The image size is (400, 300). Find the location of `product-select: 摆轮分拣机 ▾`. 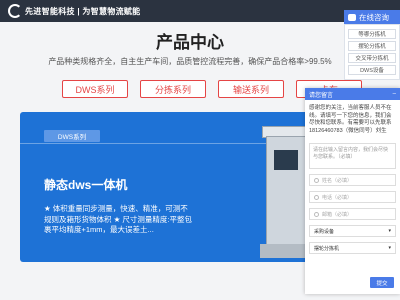

product-select: 摆轮分拣机 ▾ is located at coordinates (352, 248).